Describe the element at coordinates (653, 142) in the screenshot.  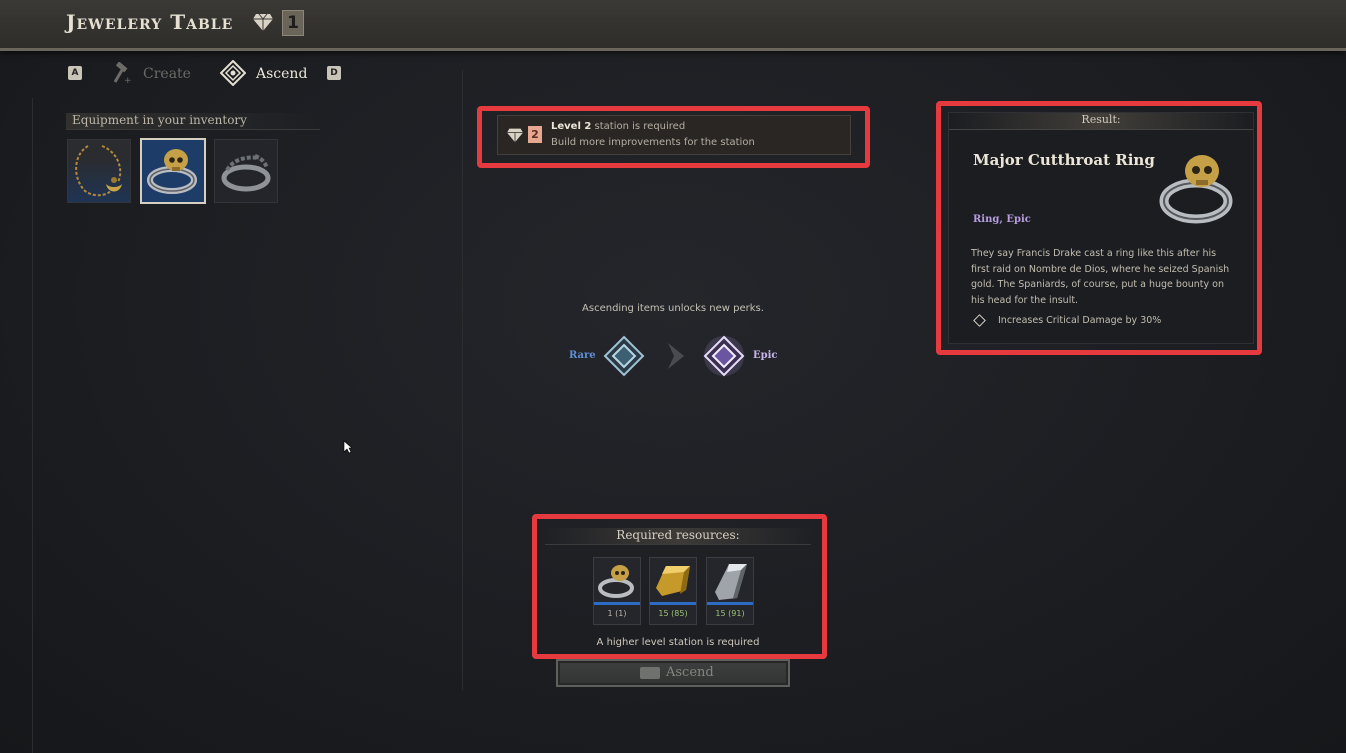
I see `requirement-line2: Build more improvements for the station` at that location.